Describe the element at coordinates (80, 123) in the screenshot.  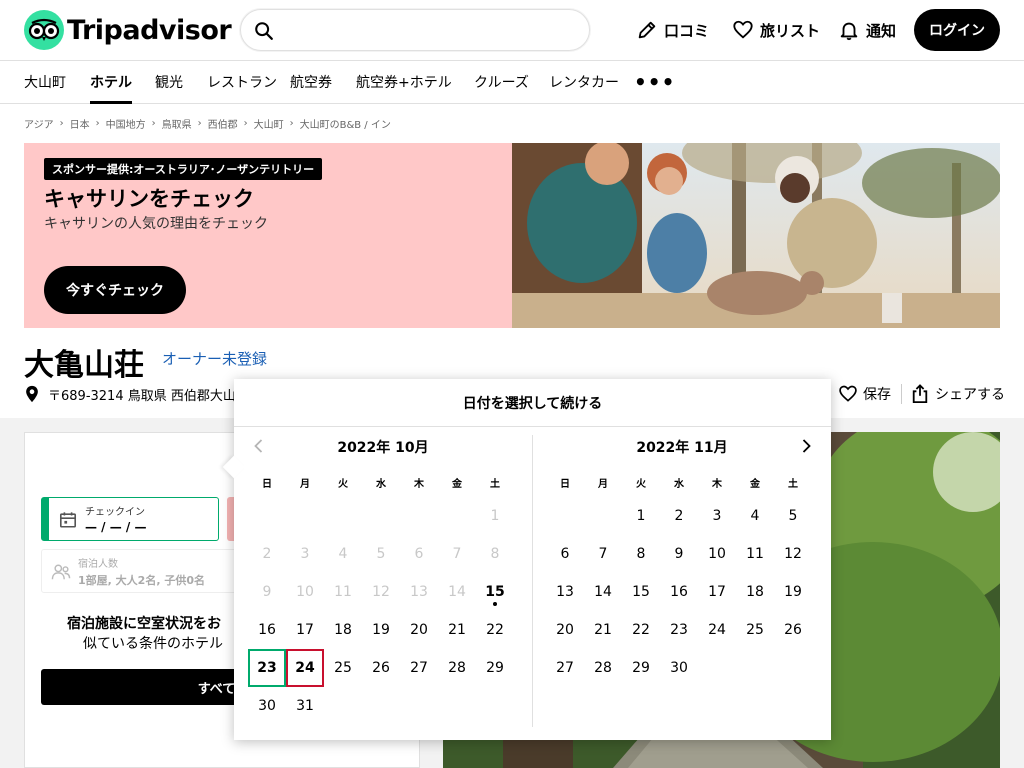
I see `breadcrumb-item: 日本` at that location.